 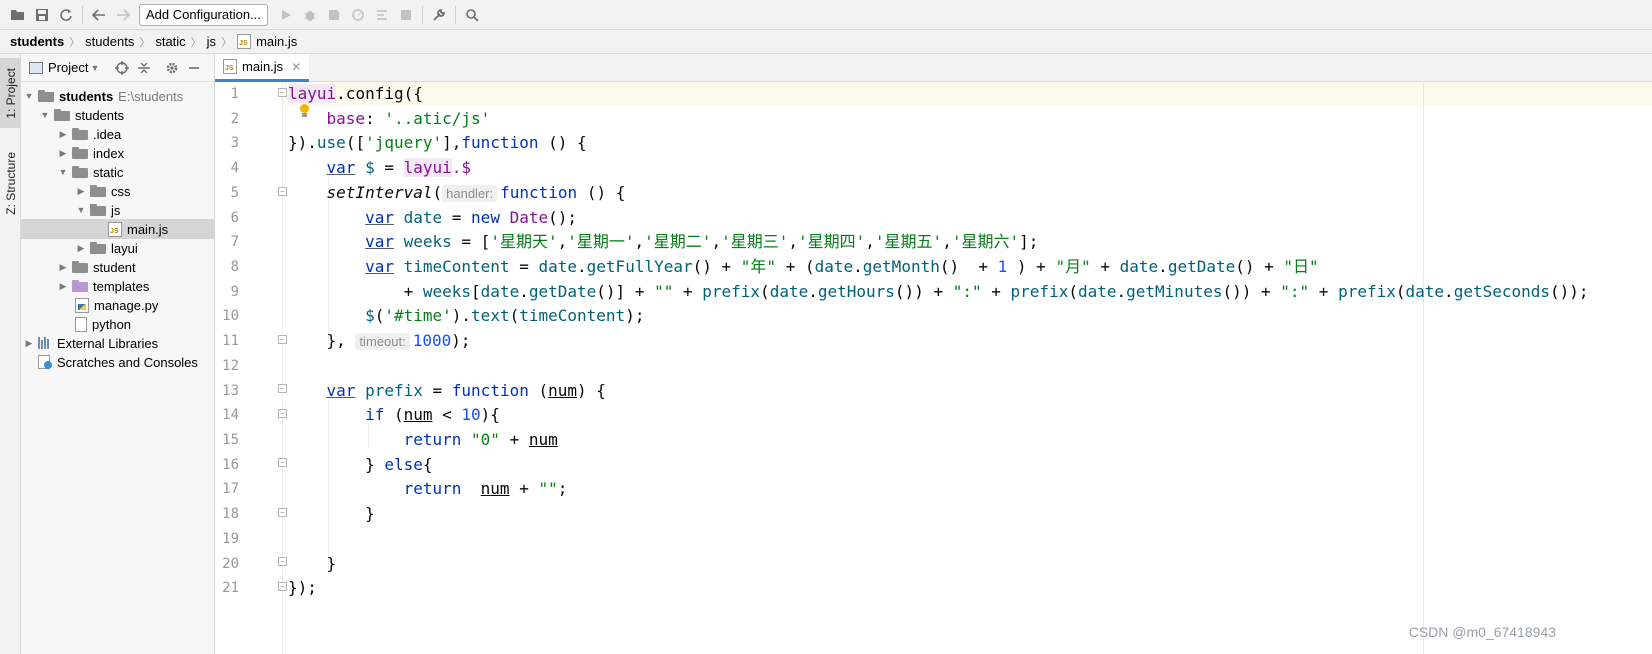 I want to click on tree-item-label: Scratches and Consoles, so click(x=127, y=362).